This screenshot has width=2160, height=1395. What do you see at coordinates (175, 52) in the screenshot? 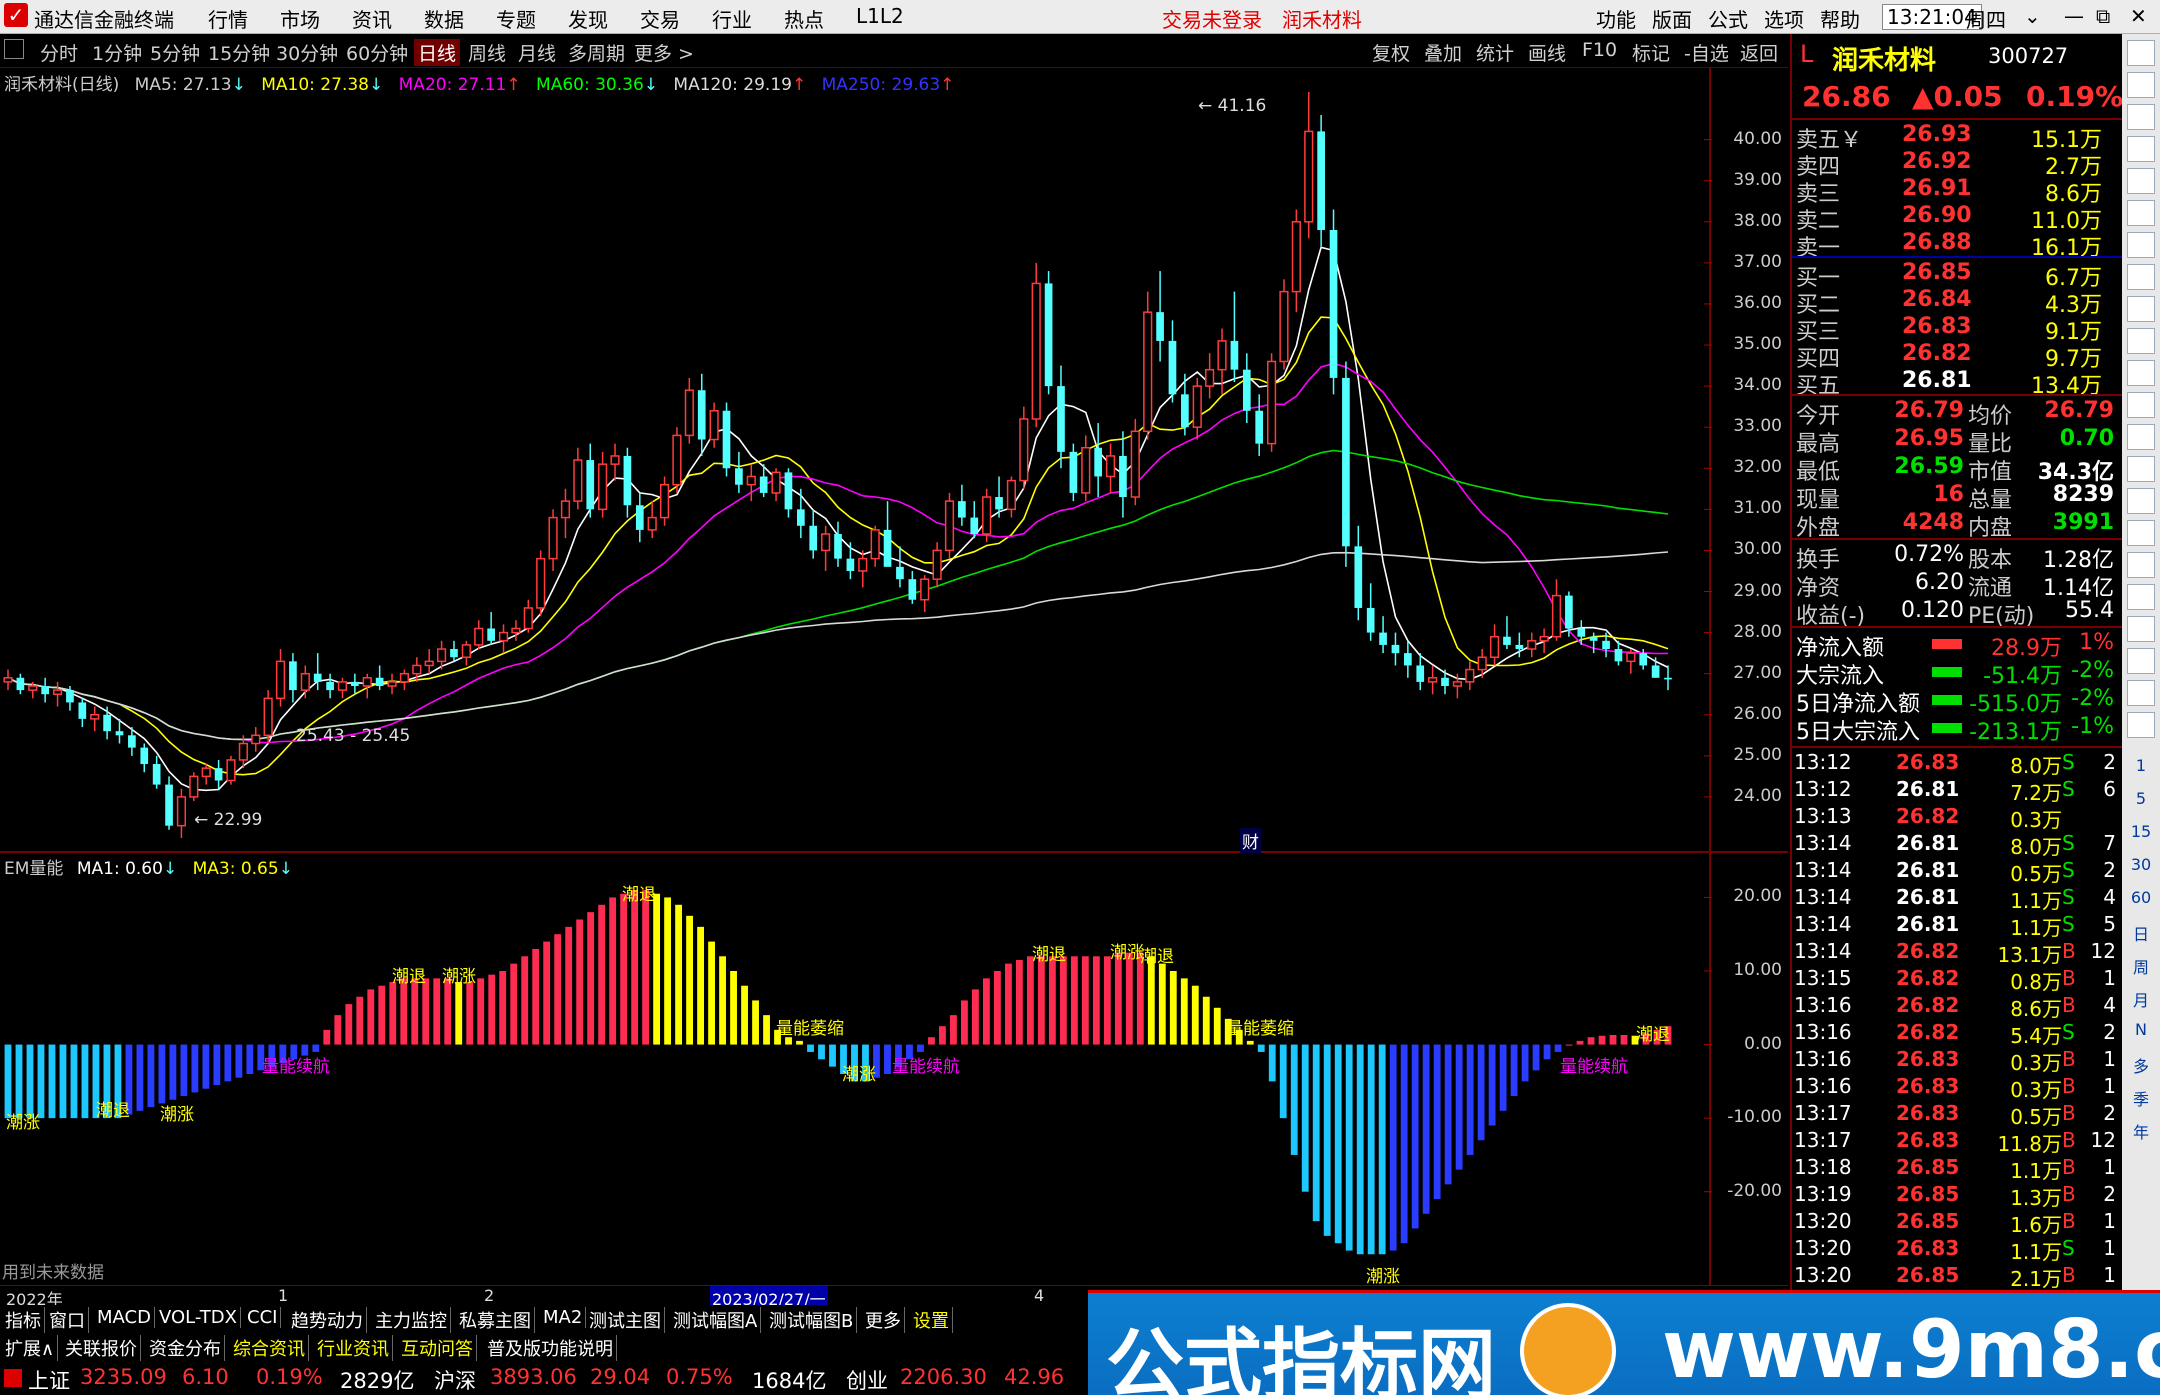
I see `period-tab: 5分钟` at bounding box center [175, 52].